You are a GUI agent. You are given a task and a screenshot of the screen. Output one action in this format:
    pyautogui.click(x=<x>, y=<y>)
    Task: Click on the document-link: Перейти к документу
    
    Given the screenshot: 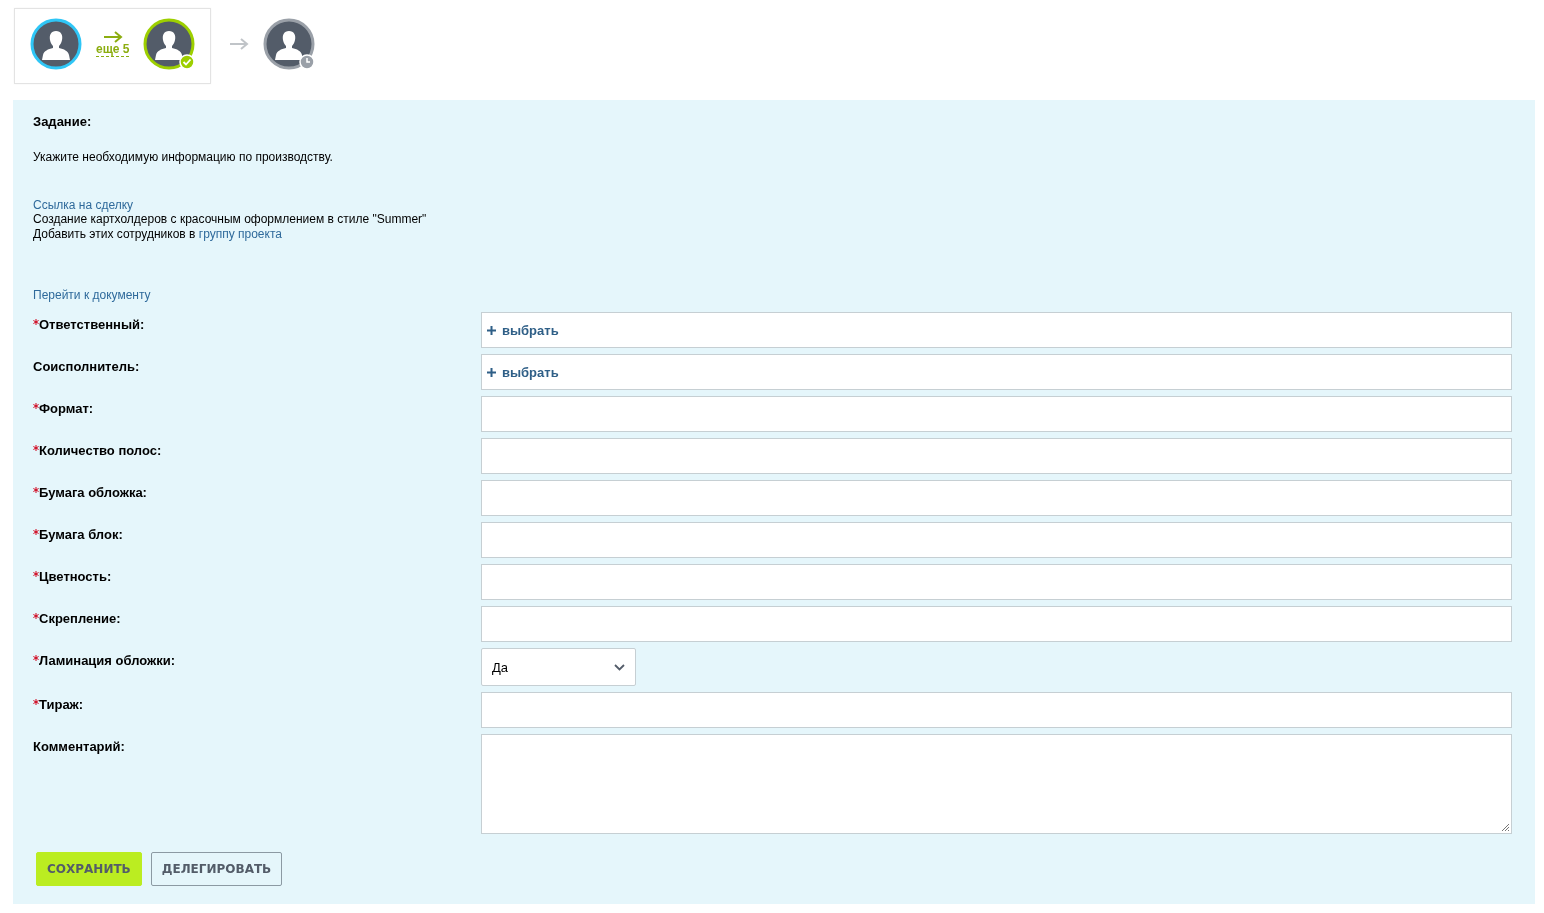 What is the action you would take?
    pyautogui.click(x=92, y=295)
    